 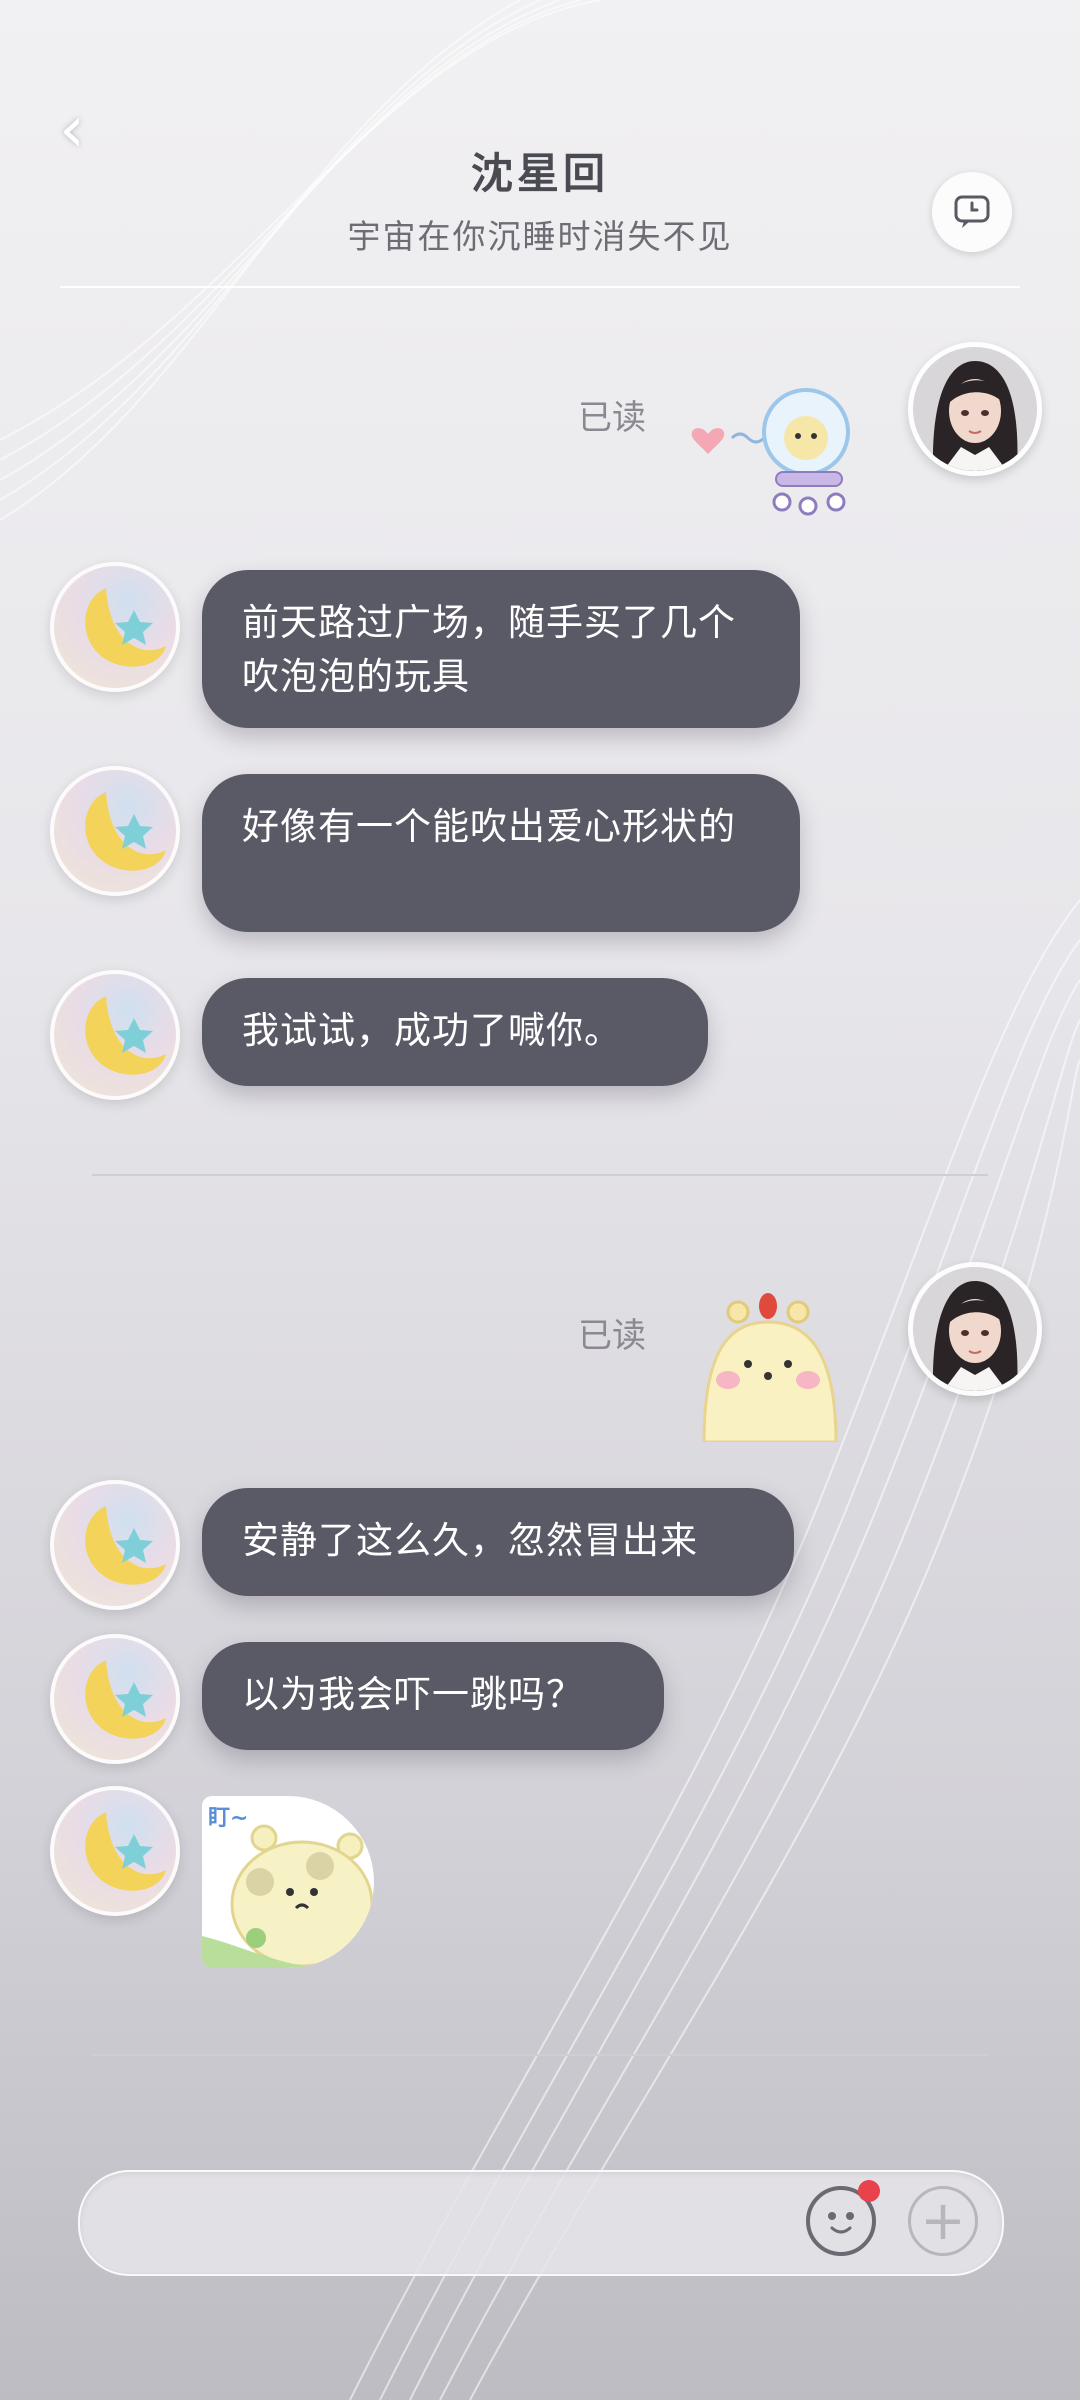 What do you see at coordinates (501, 649) in the screenshot?
I see `message-bubble: 前天路过广场，随手买了几个吹泡泡的玩具` at bounding box center [501, 649].